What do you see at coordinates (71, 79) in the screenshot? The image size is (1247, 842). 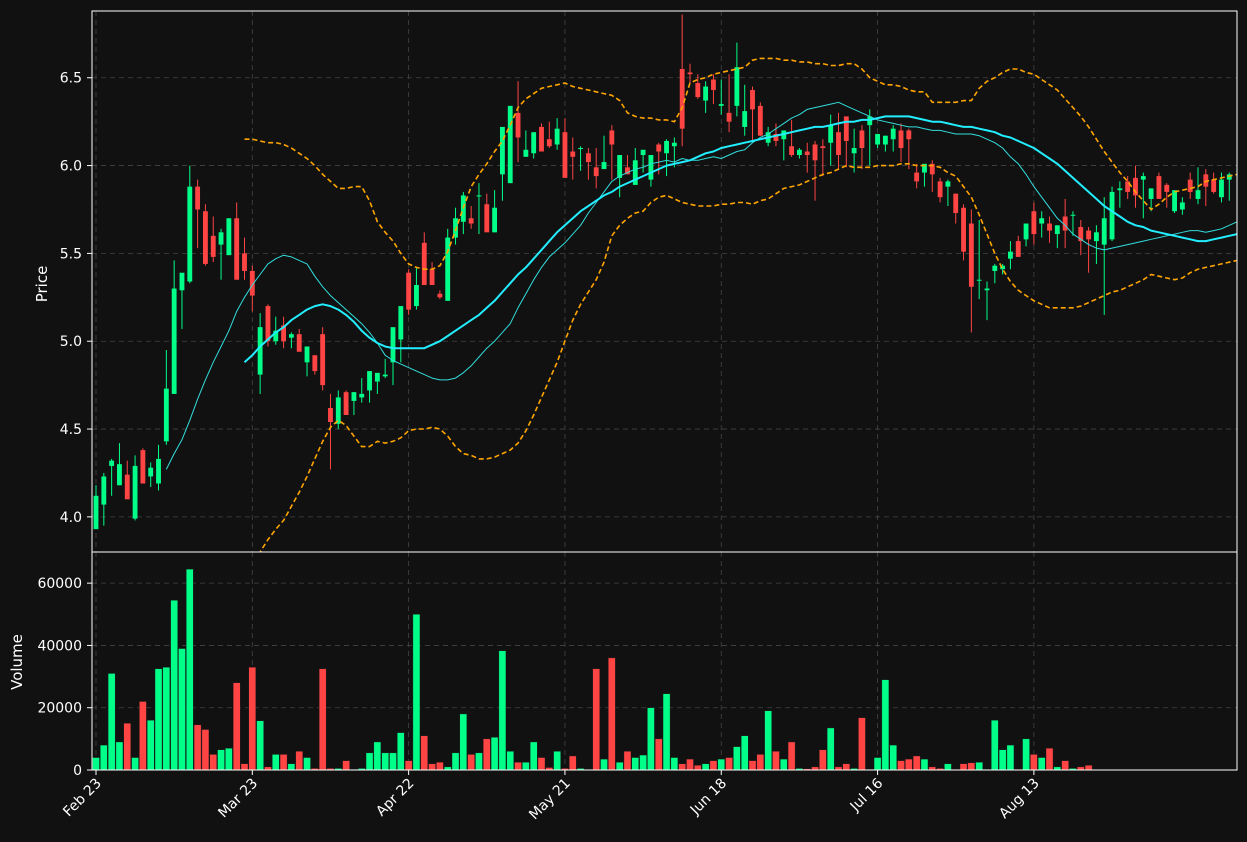 I see `price-tick-label: 6.5` at bounding box center [71, 79].